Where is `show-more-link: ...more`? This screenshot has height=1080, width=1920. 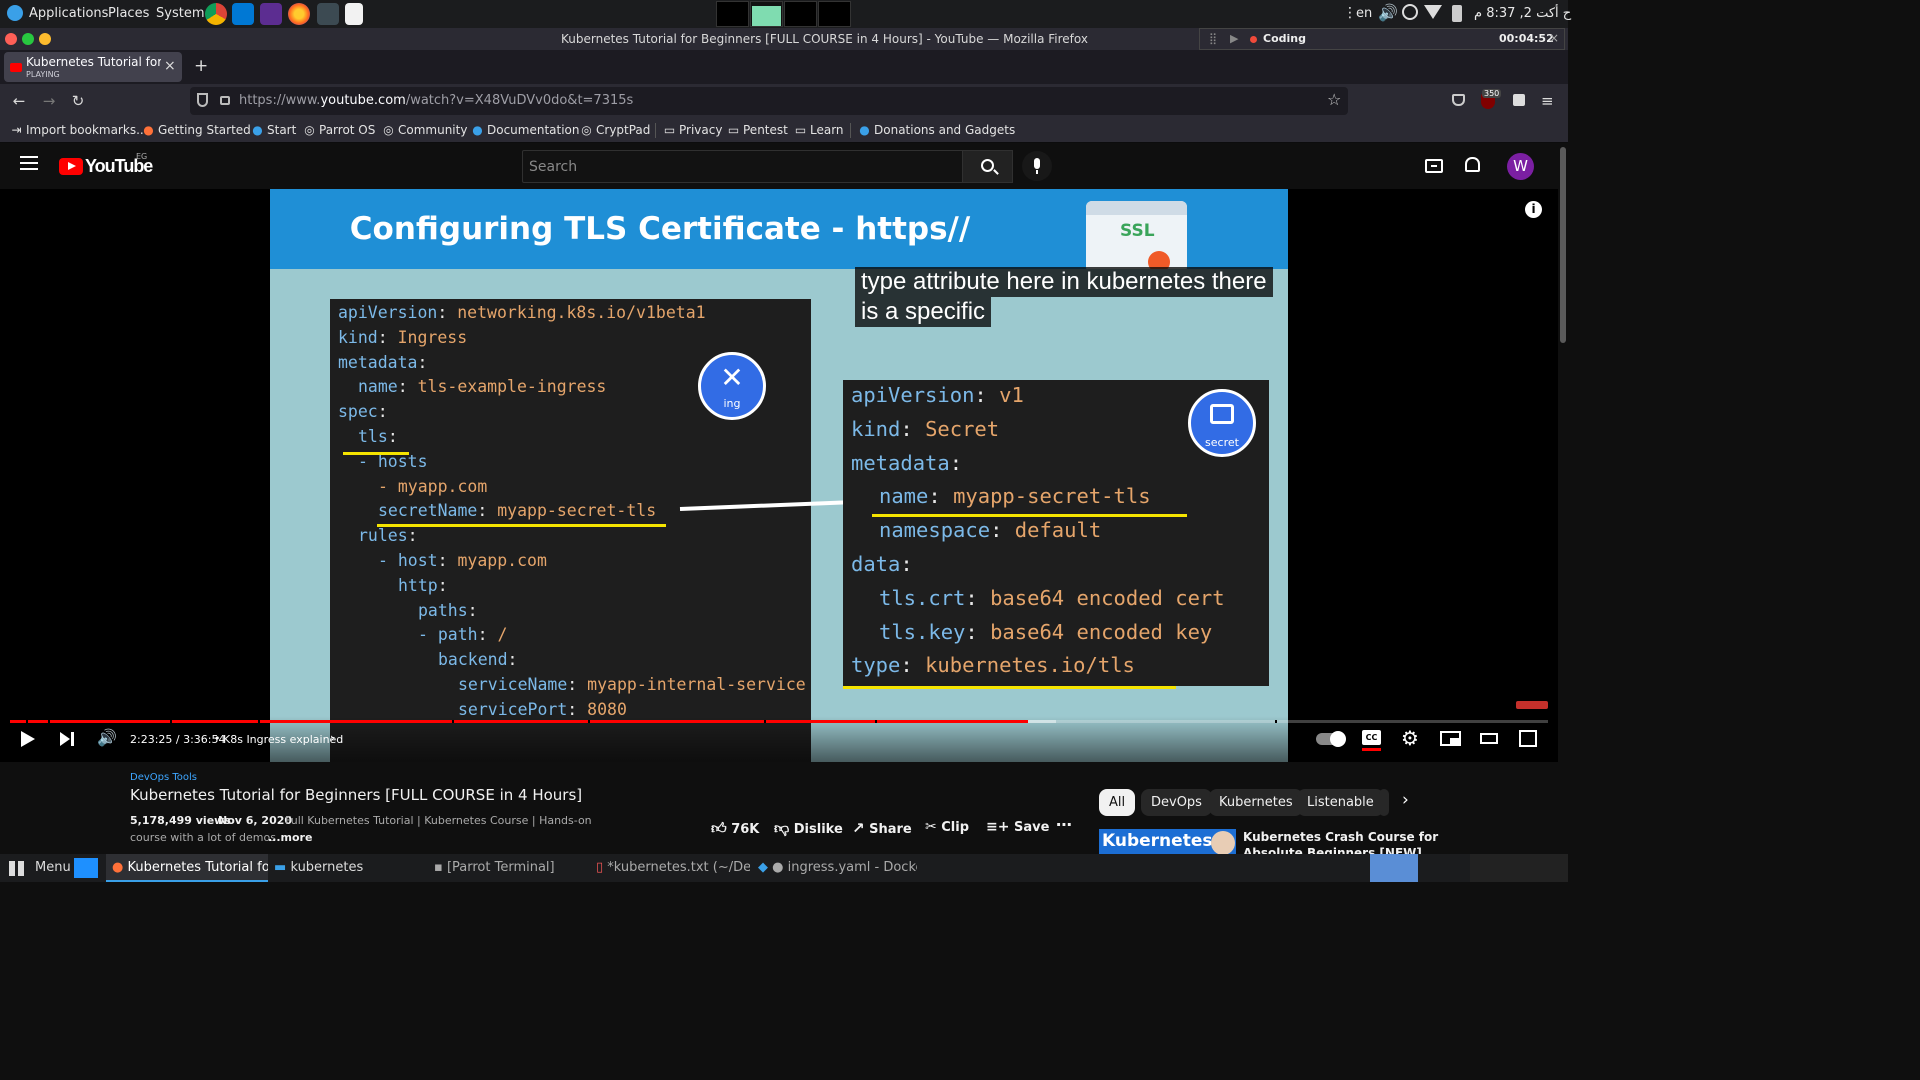 show-more-link: ...more is located at coordinates (290, 837).